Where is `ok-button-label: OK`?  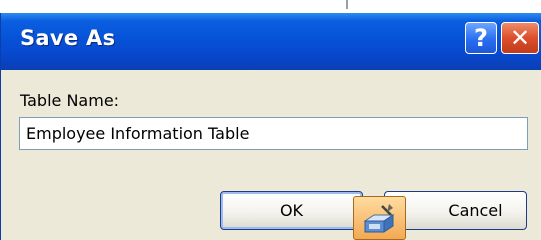 ok-button-label: OK is located at coordinates (291, 210).